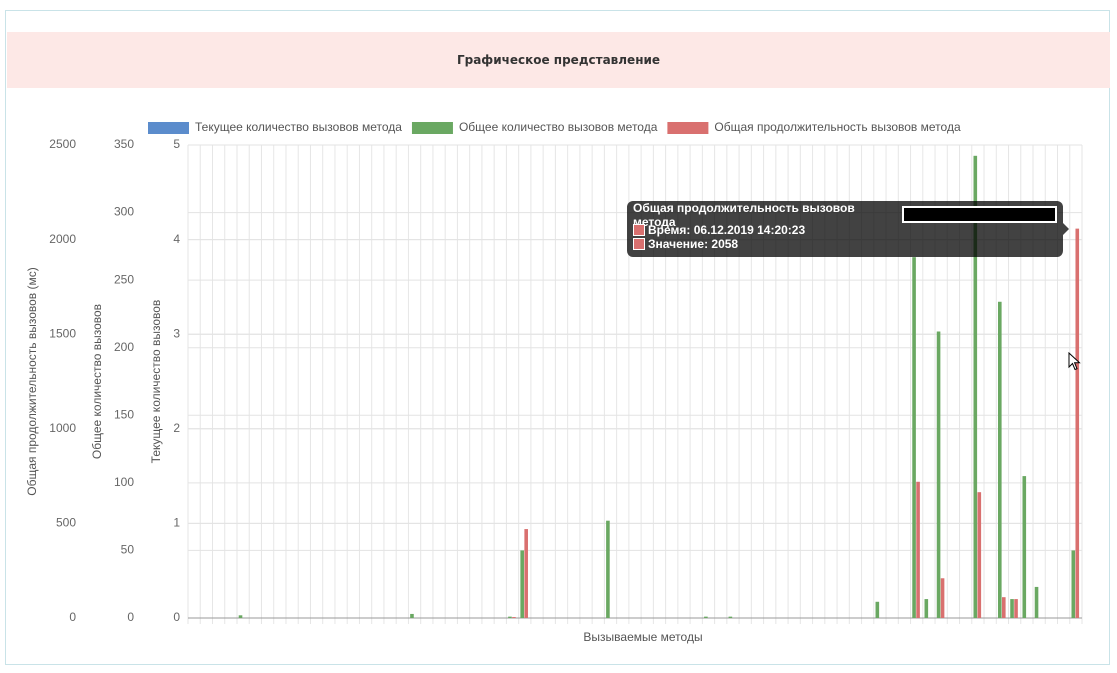 The height and width of the screenshot is (673, 1117). I want to click on redacted-box, so click(979, 214).